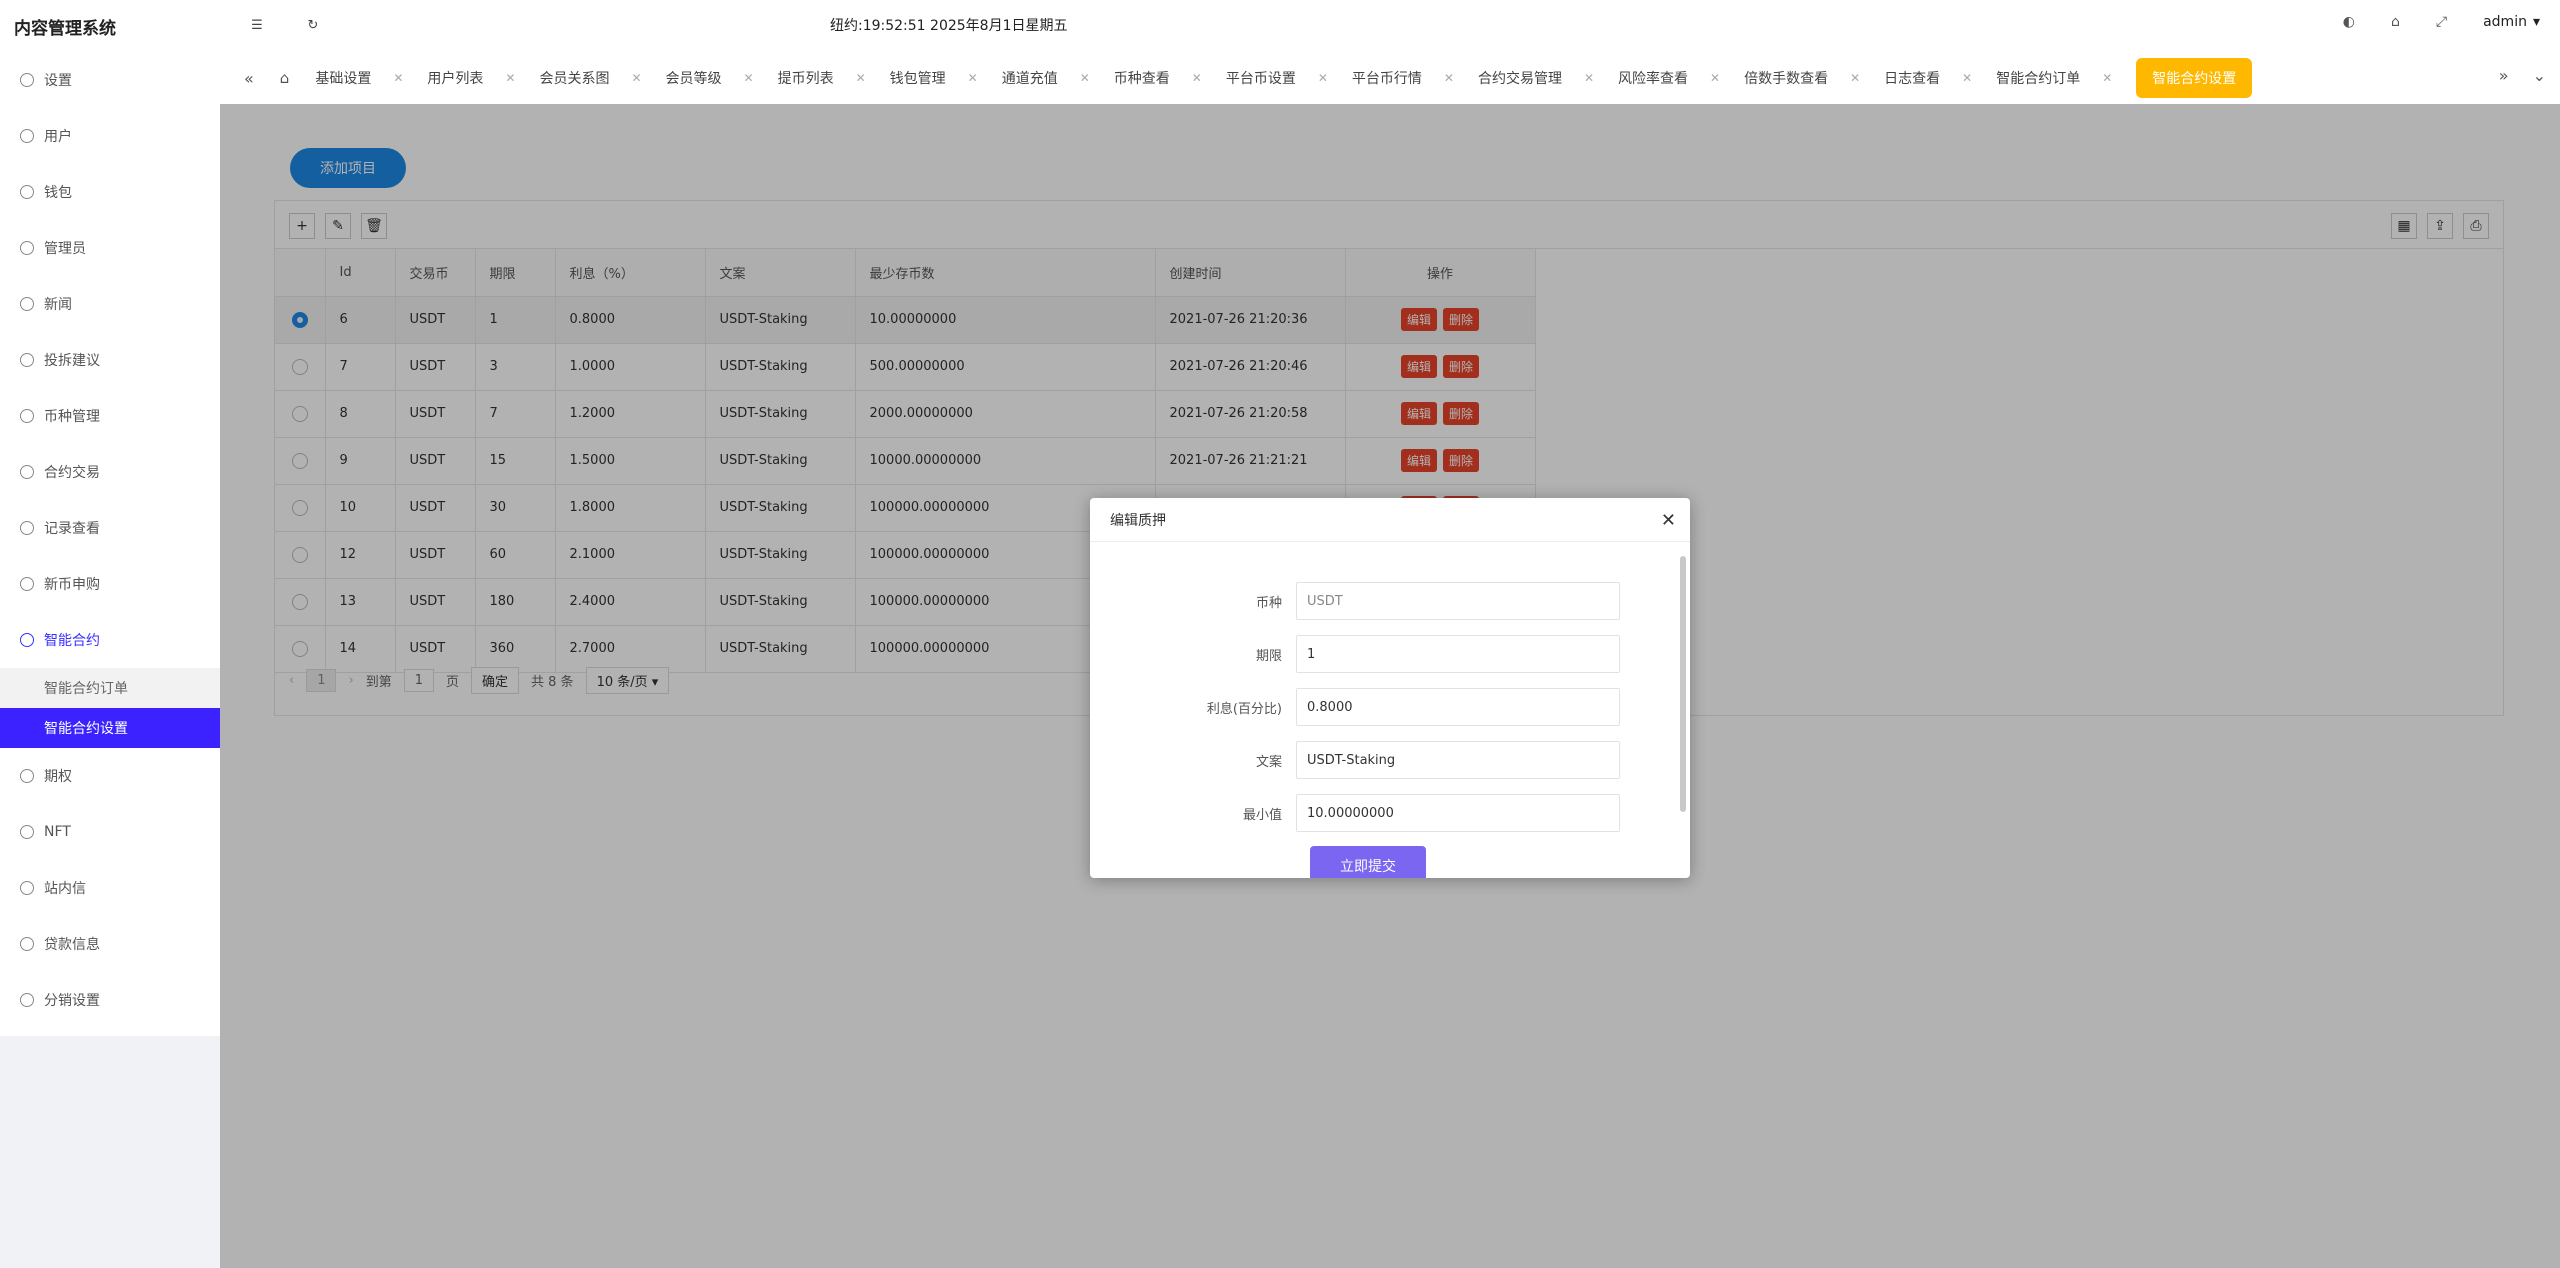  What do you see at coordinates (72, 641) in the screenshot?
I see `sidebar-item-label: 智能合约` at bounding box center [72, 641].